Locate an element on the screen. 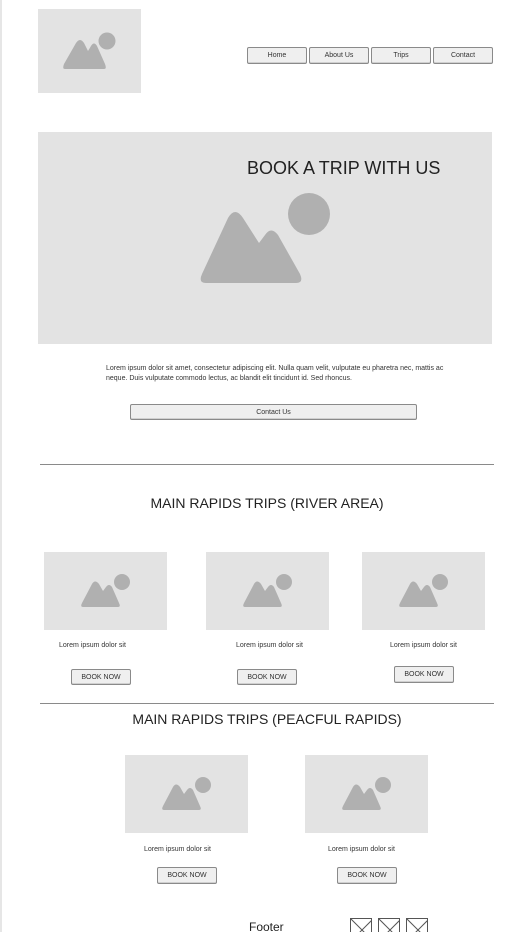 The image size is (527, 934). hero-title: BOOK A TRIP WITH US is located at coordinates (344, 168).